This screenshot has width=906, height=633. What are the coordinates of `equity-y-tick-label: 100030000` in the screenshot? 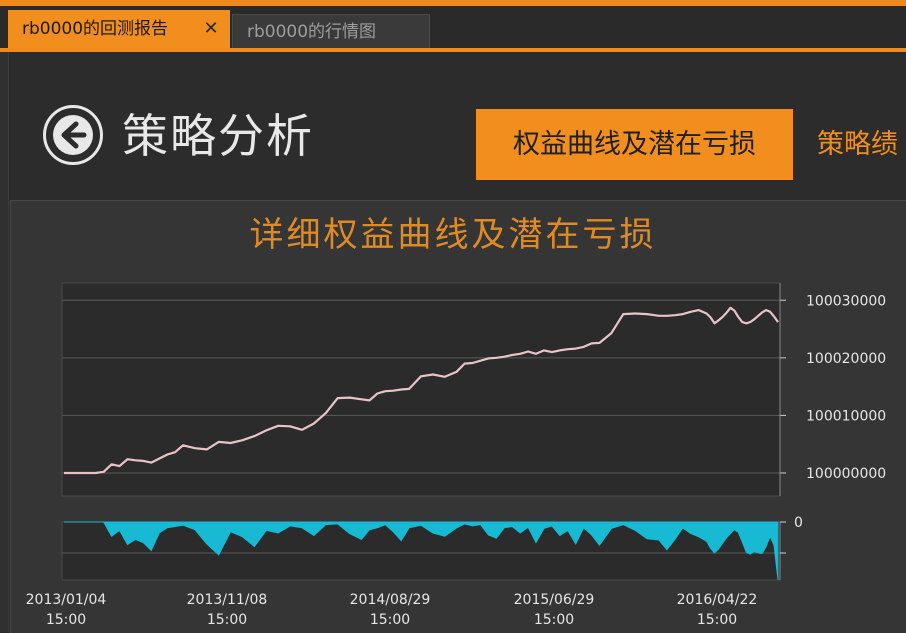 It's located at (846, 301).